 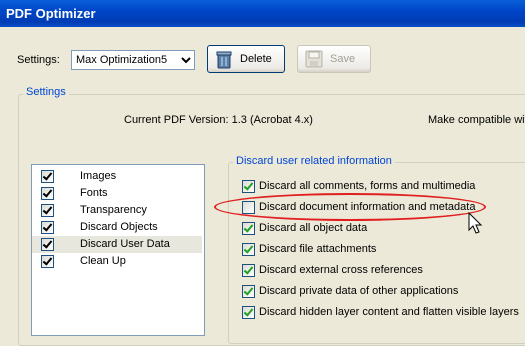 What do you see at coordinates (98, 176) in the screenshot?
I see `panel-label-images: Images` at bounding box center [98, 176].